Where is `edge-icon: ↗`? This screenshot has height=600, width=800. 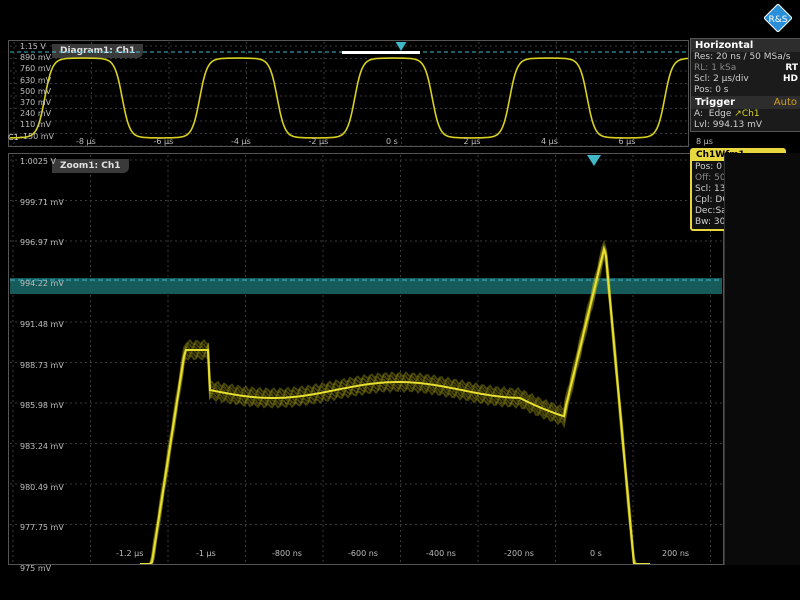 edge-icon: ↗ is located at coordinates (738, 114).